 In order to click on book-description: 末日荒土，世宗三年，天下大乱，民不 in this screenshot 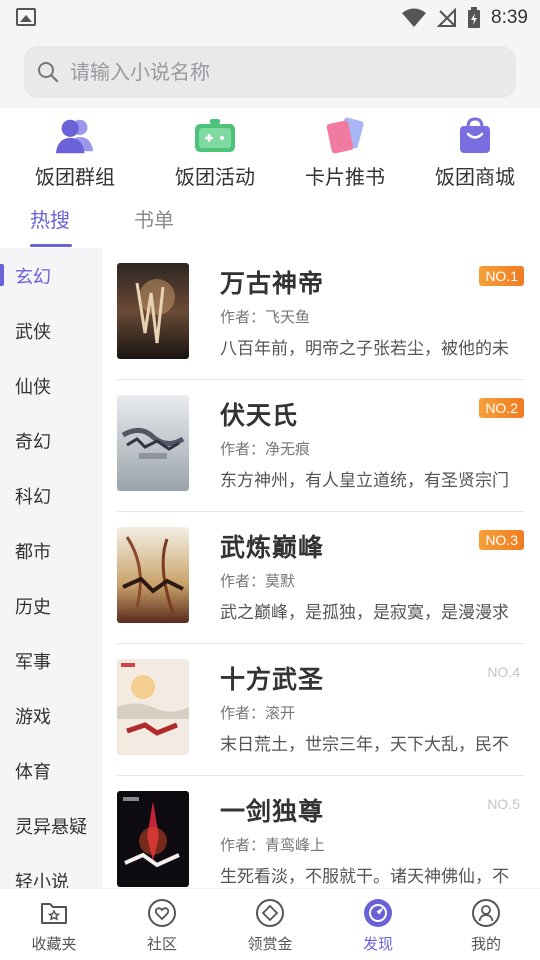, I will do `click(364, 745)`.